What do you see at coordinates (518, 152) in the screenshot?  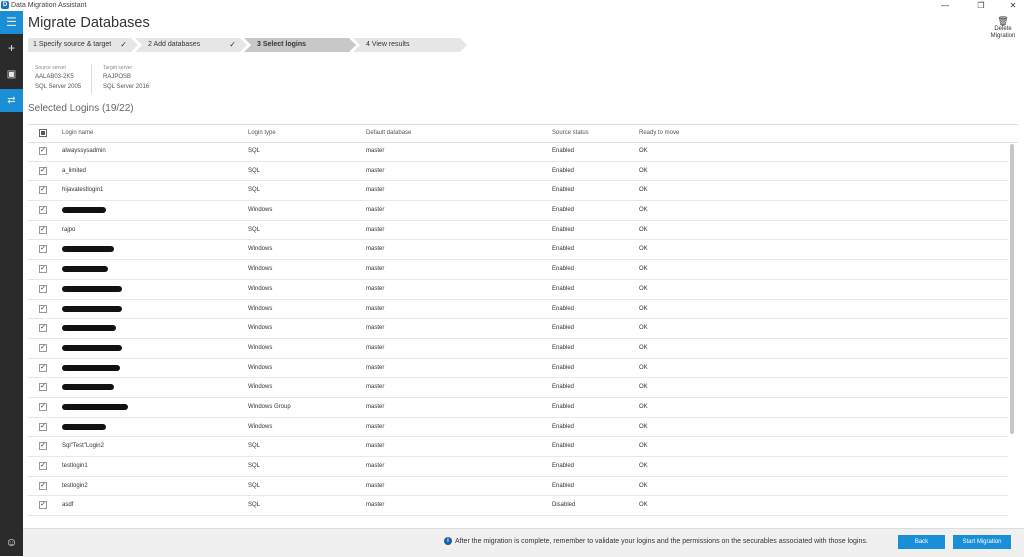 I see `table-row: ✓ alwayssysadmin SQL master Enabled OK` at bounding box center [518, 152].